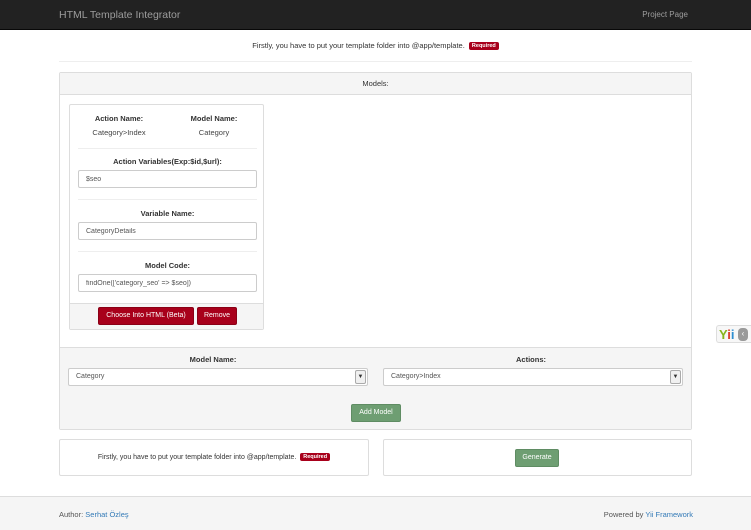  What do you see at coordinates (416, 376) in the screenshot?
I see `actions-selected: Category>Index` at bounding box center [416, 376].